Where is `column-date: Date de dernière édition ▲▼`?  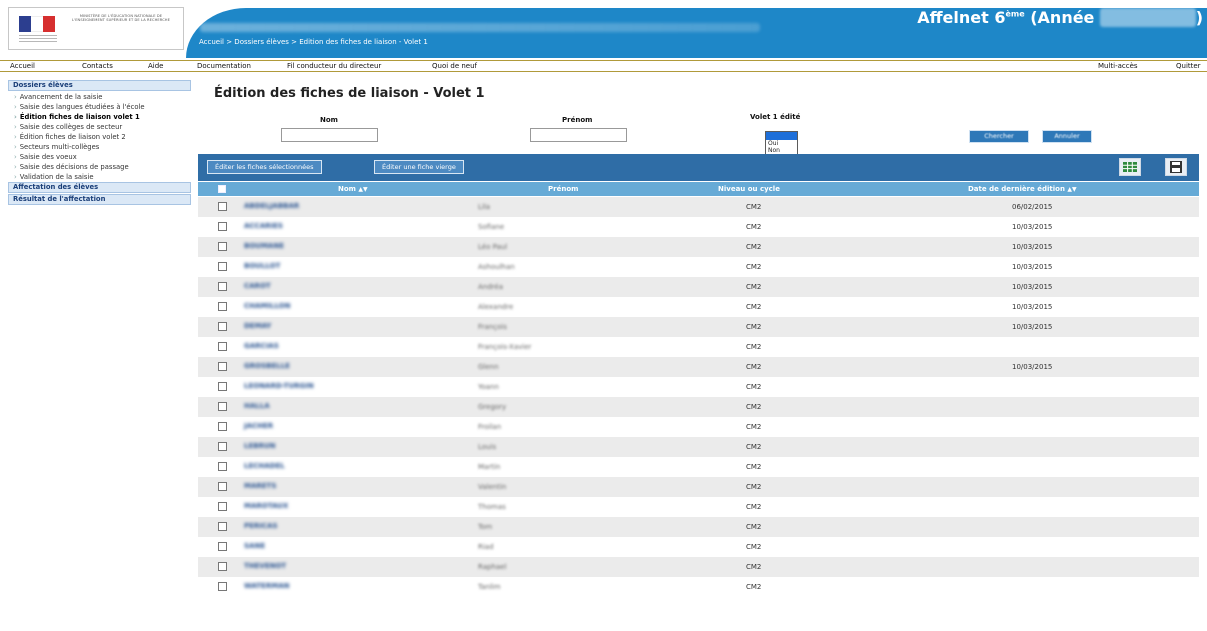
column-date: Date de dernière édition ▲▼ is located at coordinates (1022, 189).